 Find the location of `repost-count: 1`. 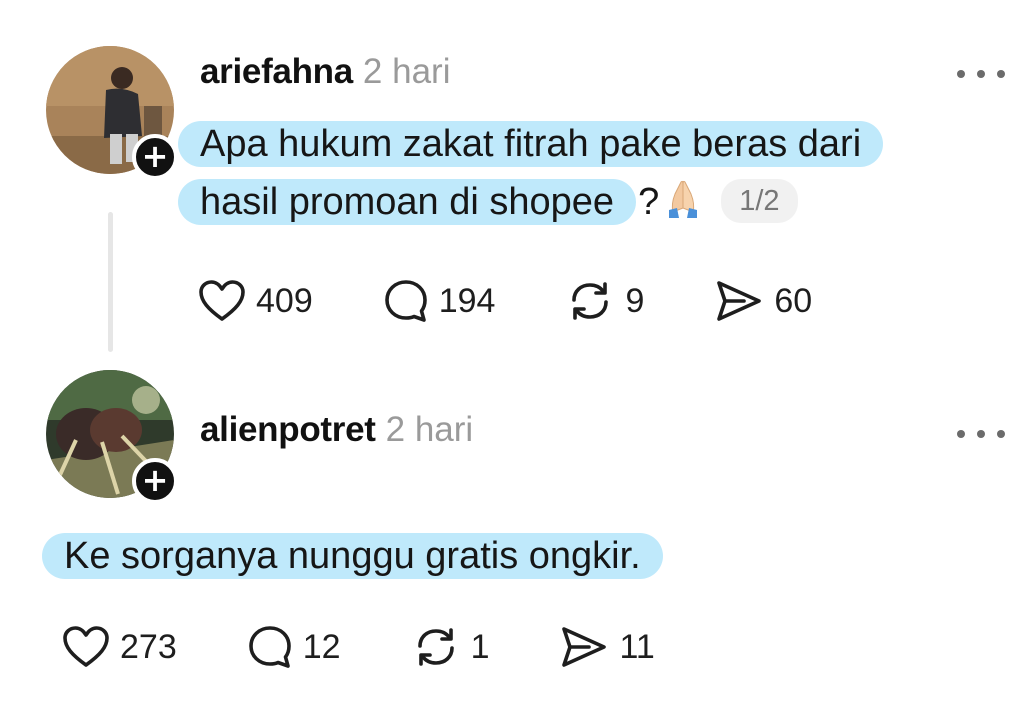

repost-count: 1 is located at coordinates (480, 646).